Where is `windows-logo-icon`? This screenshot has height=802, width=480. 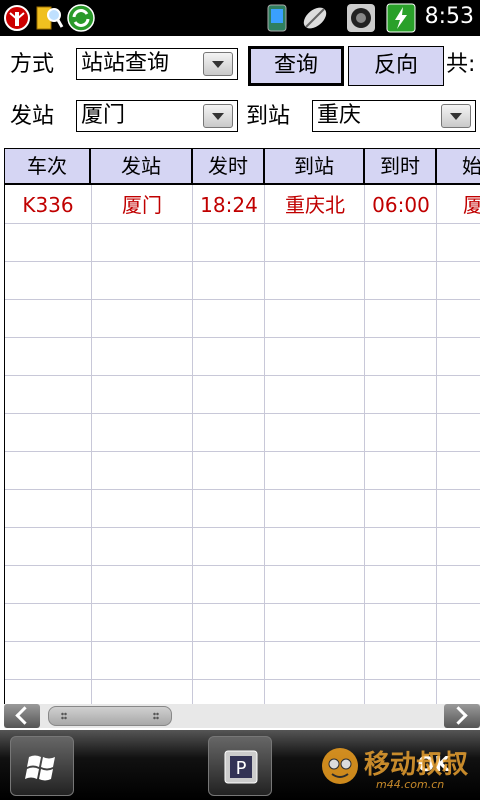
windows-logo-icon is located at coordinates (40, 768).